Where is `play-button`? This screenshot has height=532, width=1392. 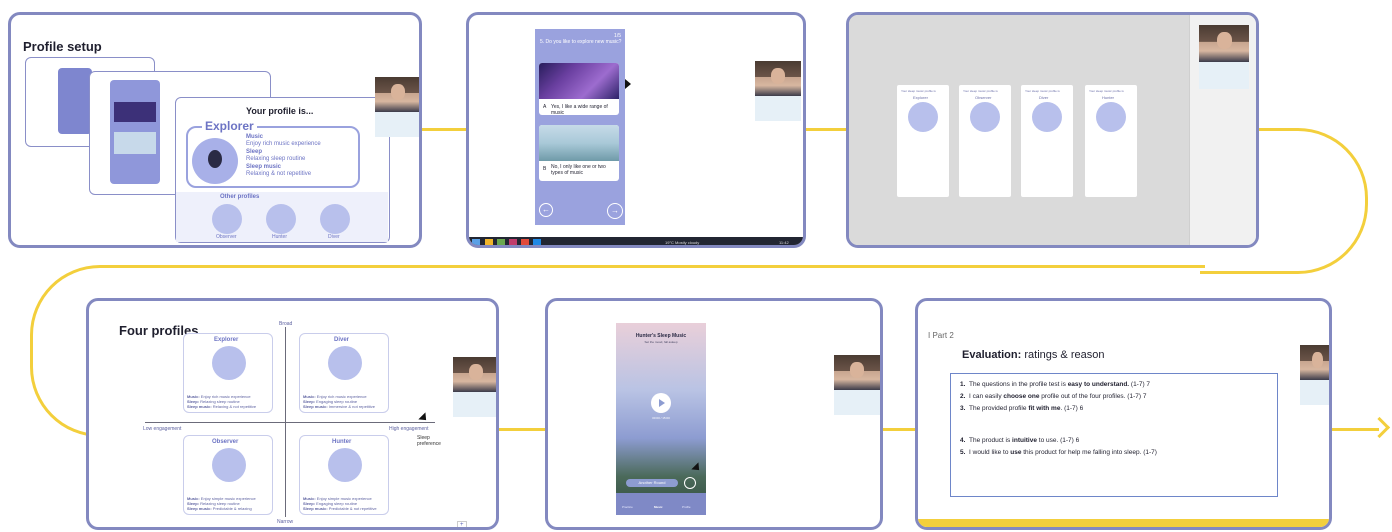 play-button is located at coordinates (661, 403).